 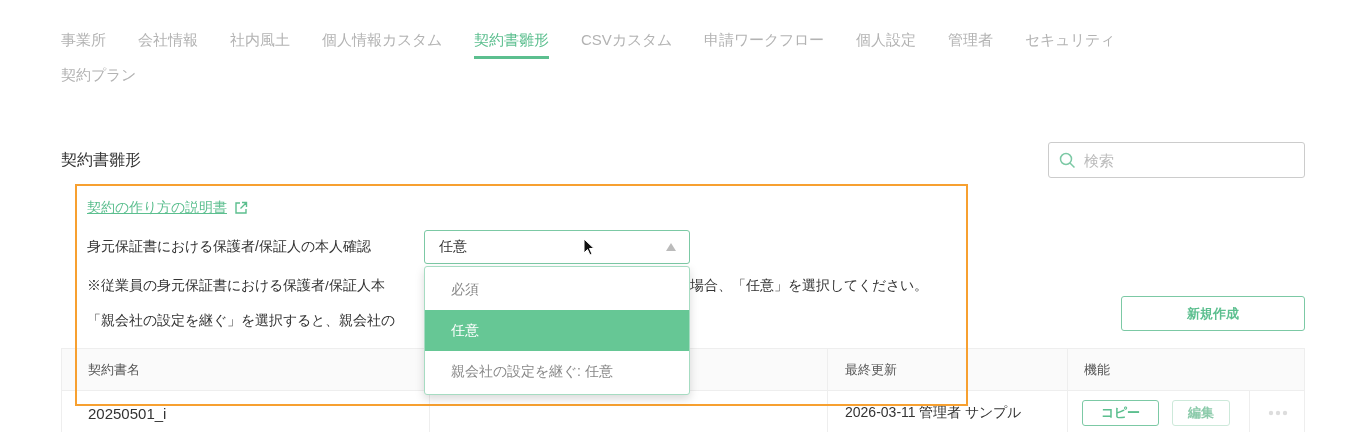 I want to click on tab: 契約書雛形, so click(x=511, y=44).